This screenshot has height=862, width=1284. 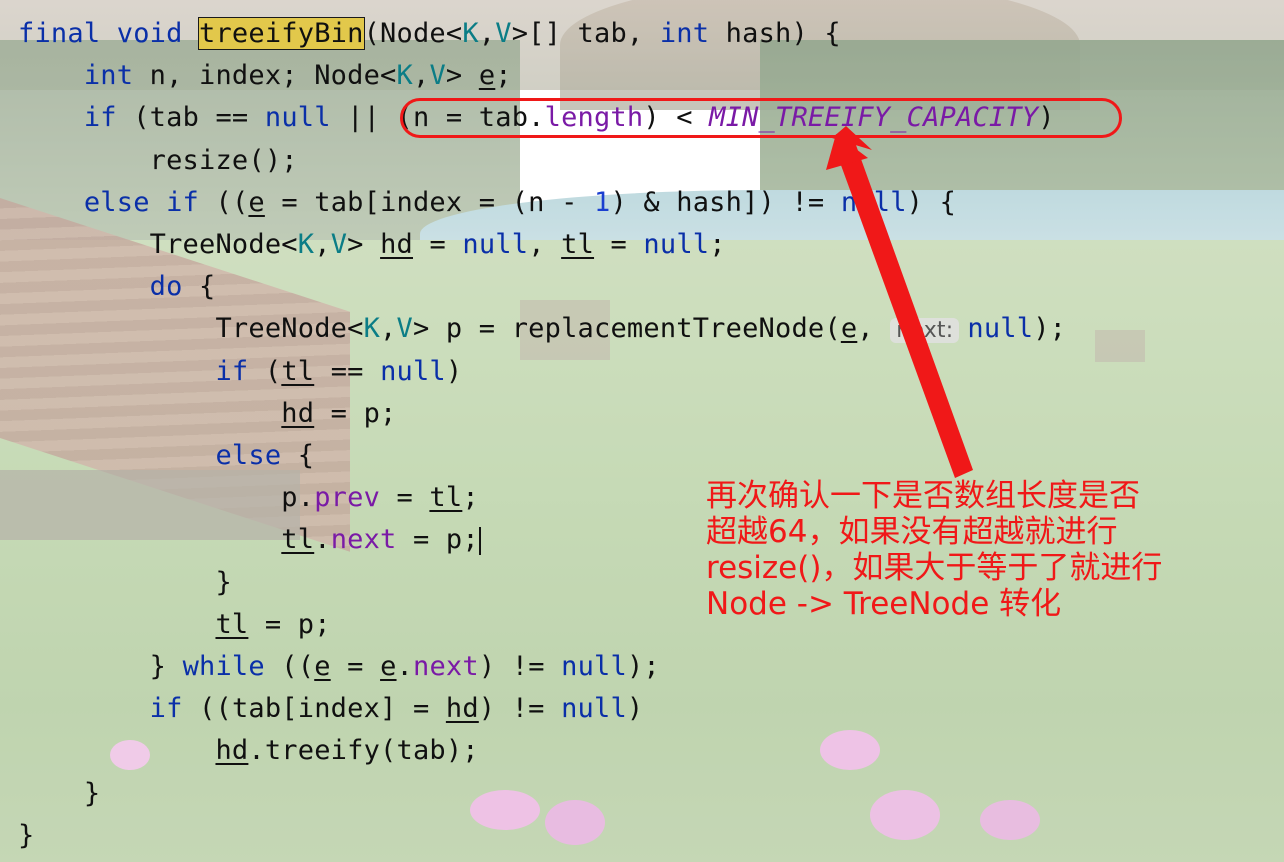 What do you see at coordinates (884, 604) in the screenshot?
I see `annotation-line: Node -> TreeNode 转化` at bounding box center [884, 604].